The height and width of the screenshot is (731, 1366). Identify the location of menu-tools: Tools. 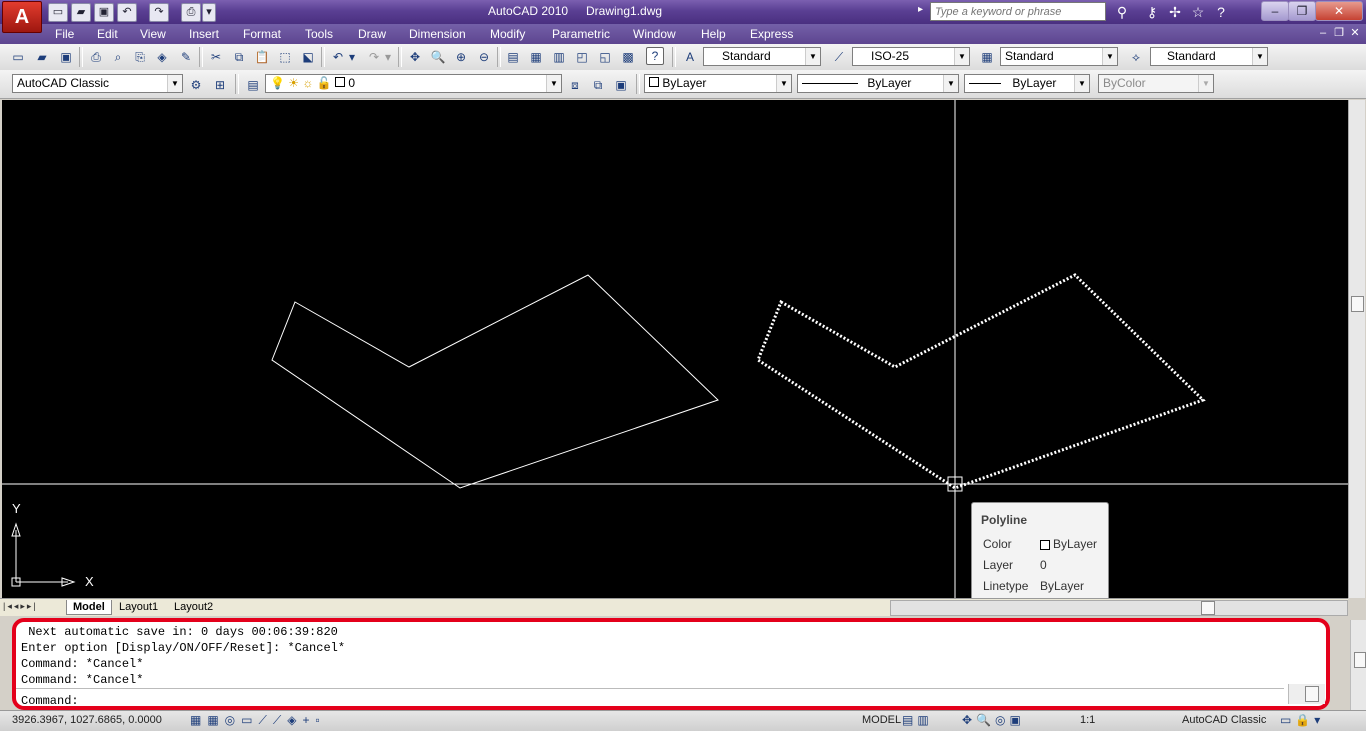
(319, 34).